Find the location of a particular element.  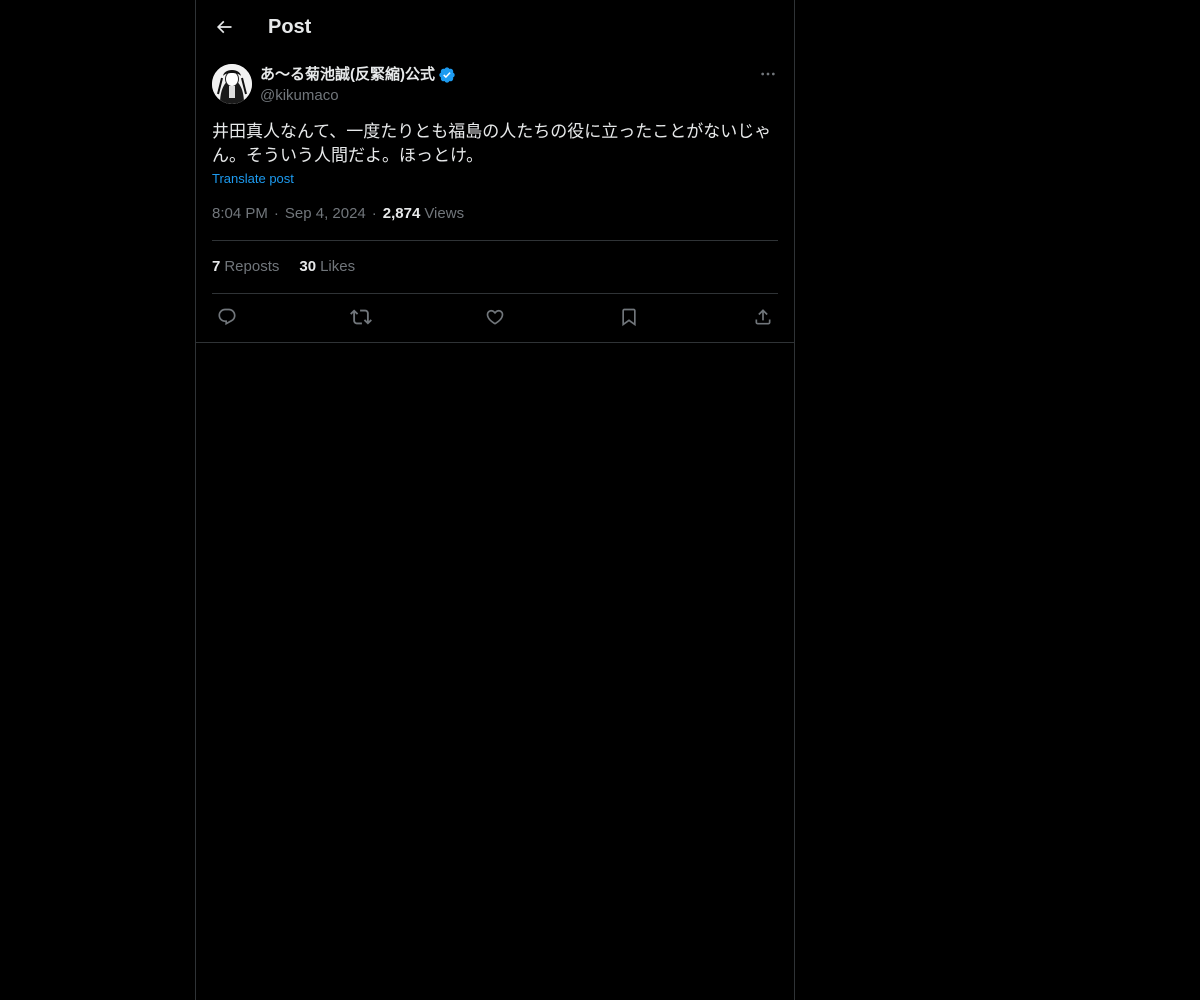

like-icon is located at coordinates (495, 317).